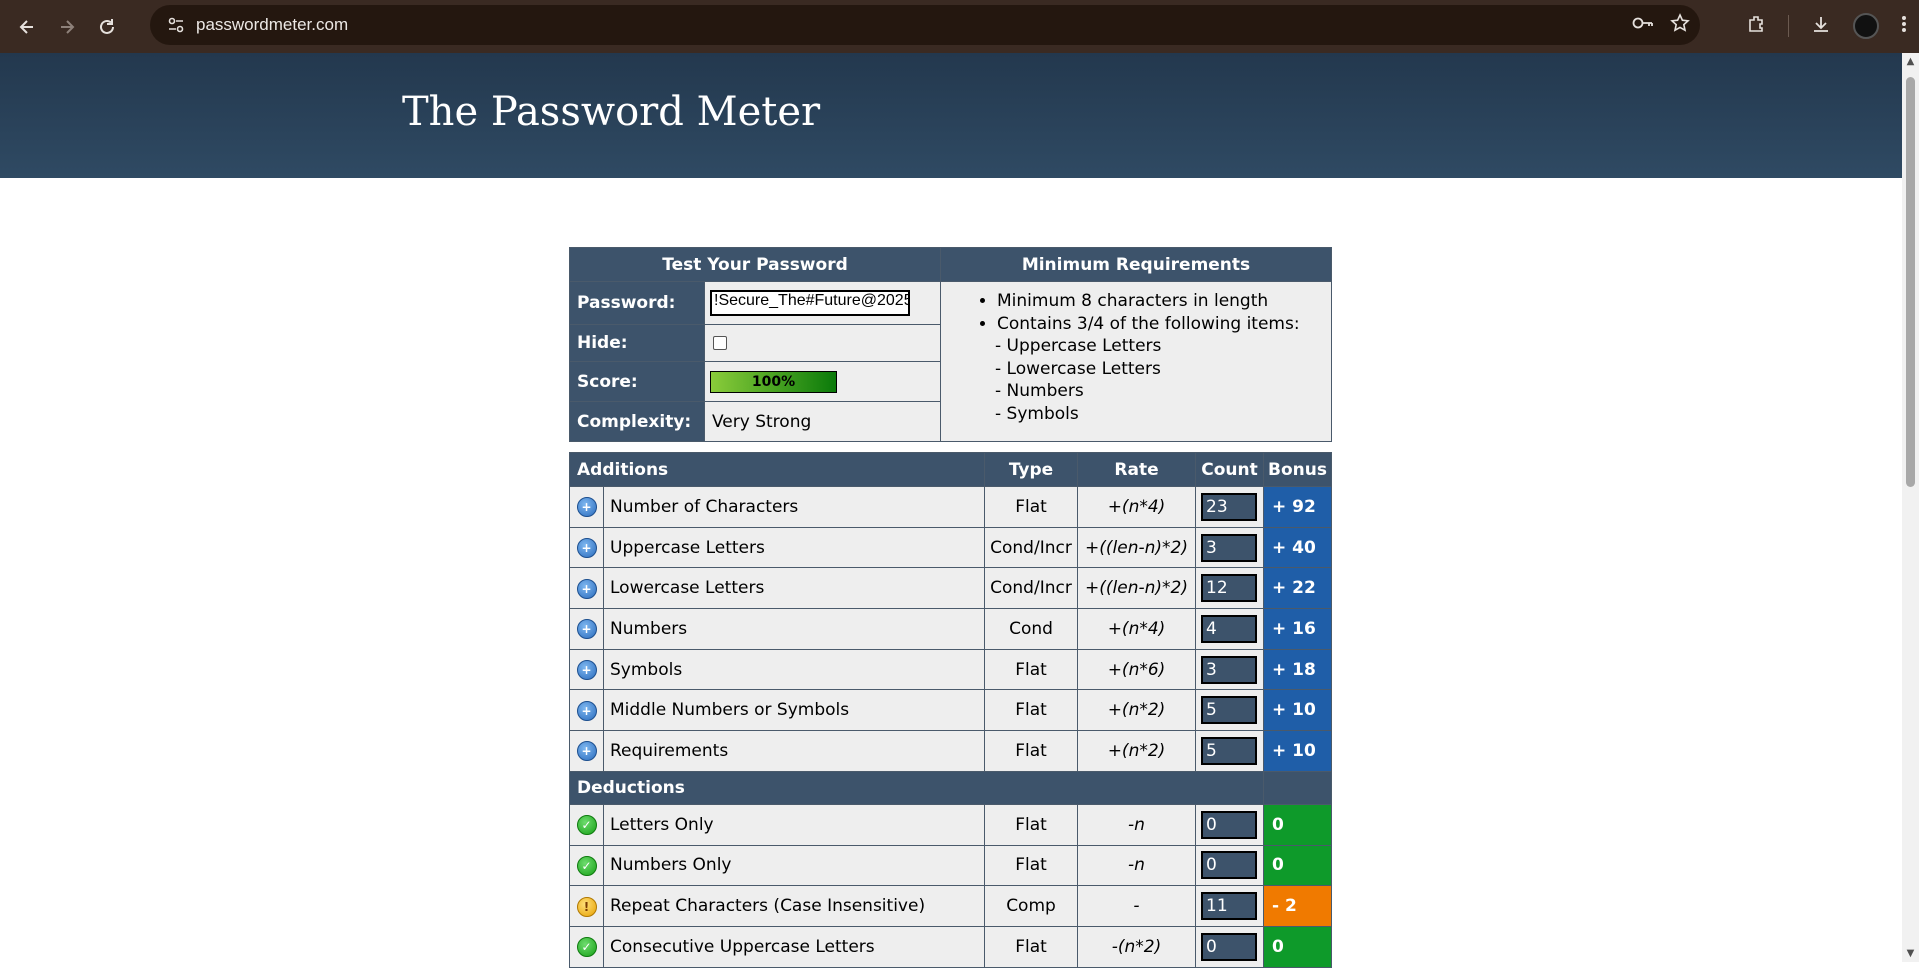  I want to click on item-rate: +((len-n)*2), so click(1136, 547).